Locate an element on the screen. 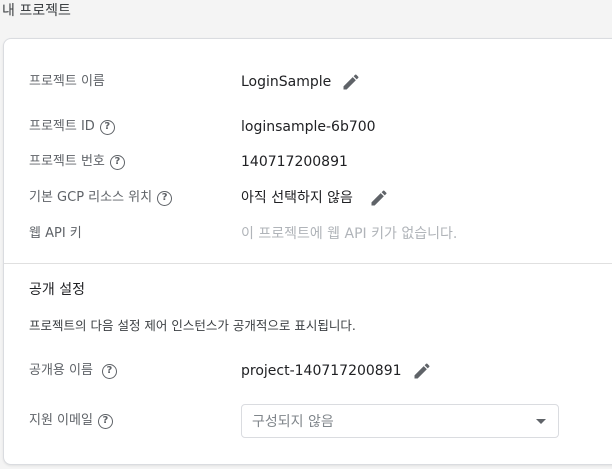 This screenshot has height=469, width=612. project-number-row: 프로젝트 번호 ? 140717200891 is located at coordinates (308, 162).